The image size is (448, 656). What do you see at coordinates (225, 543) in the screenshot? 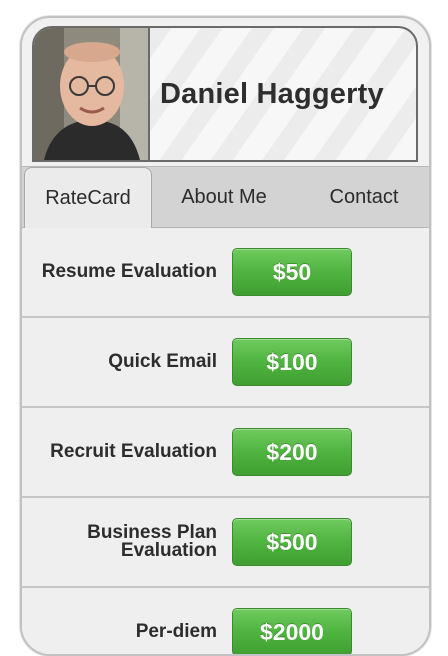
I see `ratecard-row: Business Plan Evaluation $500` at bounding box center [225, 543].